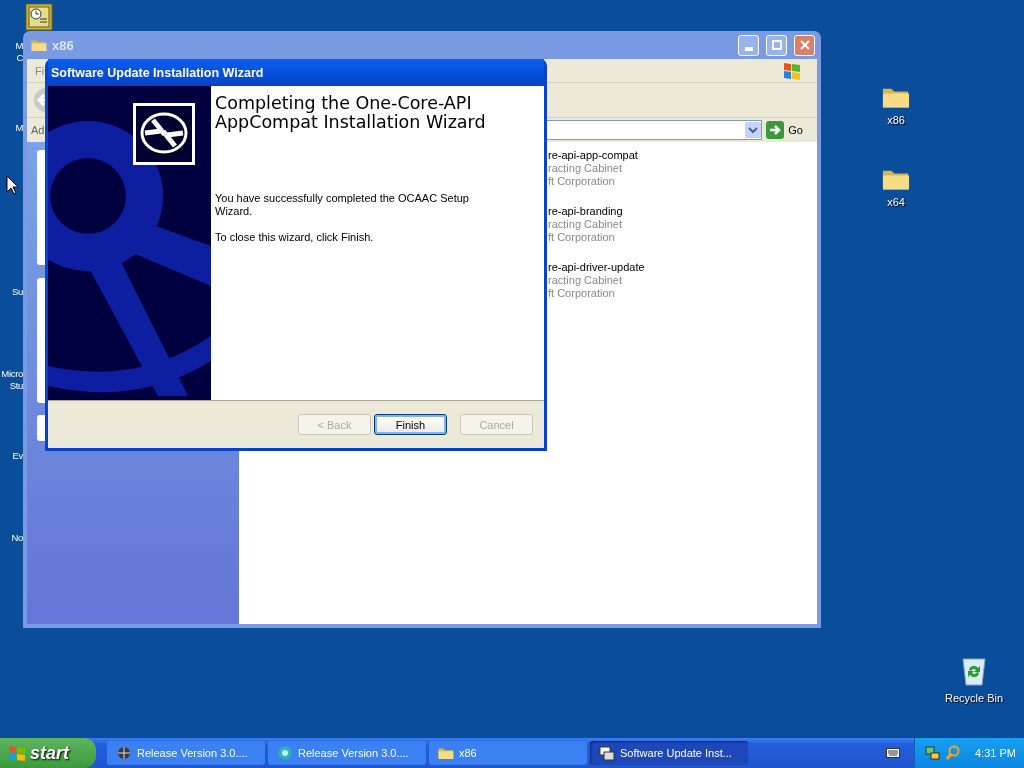 The image size is (1024, 768). Describe the element at coordinates (342, 205) in the screenshot. I see `wizard-text: You have successfully completed the OCAAC Setup Wizard.` at that location.